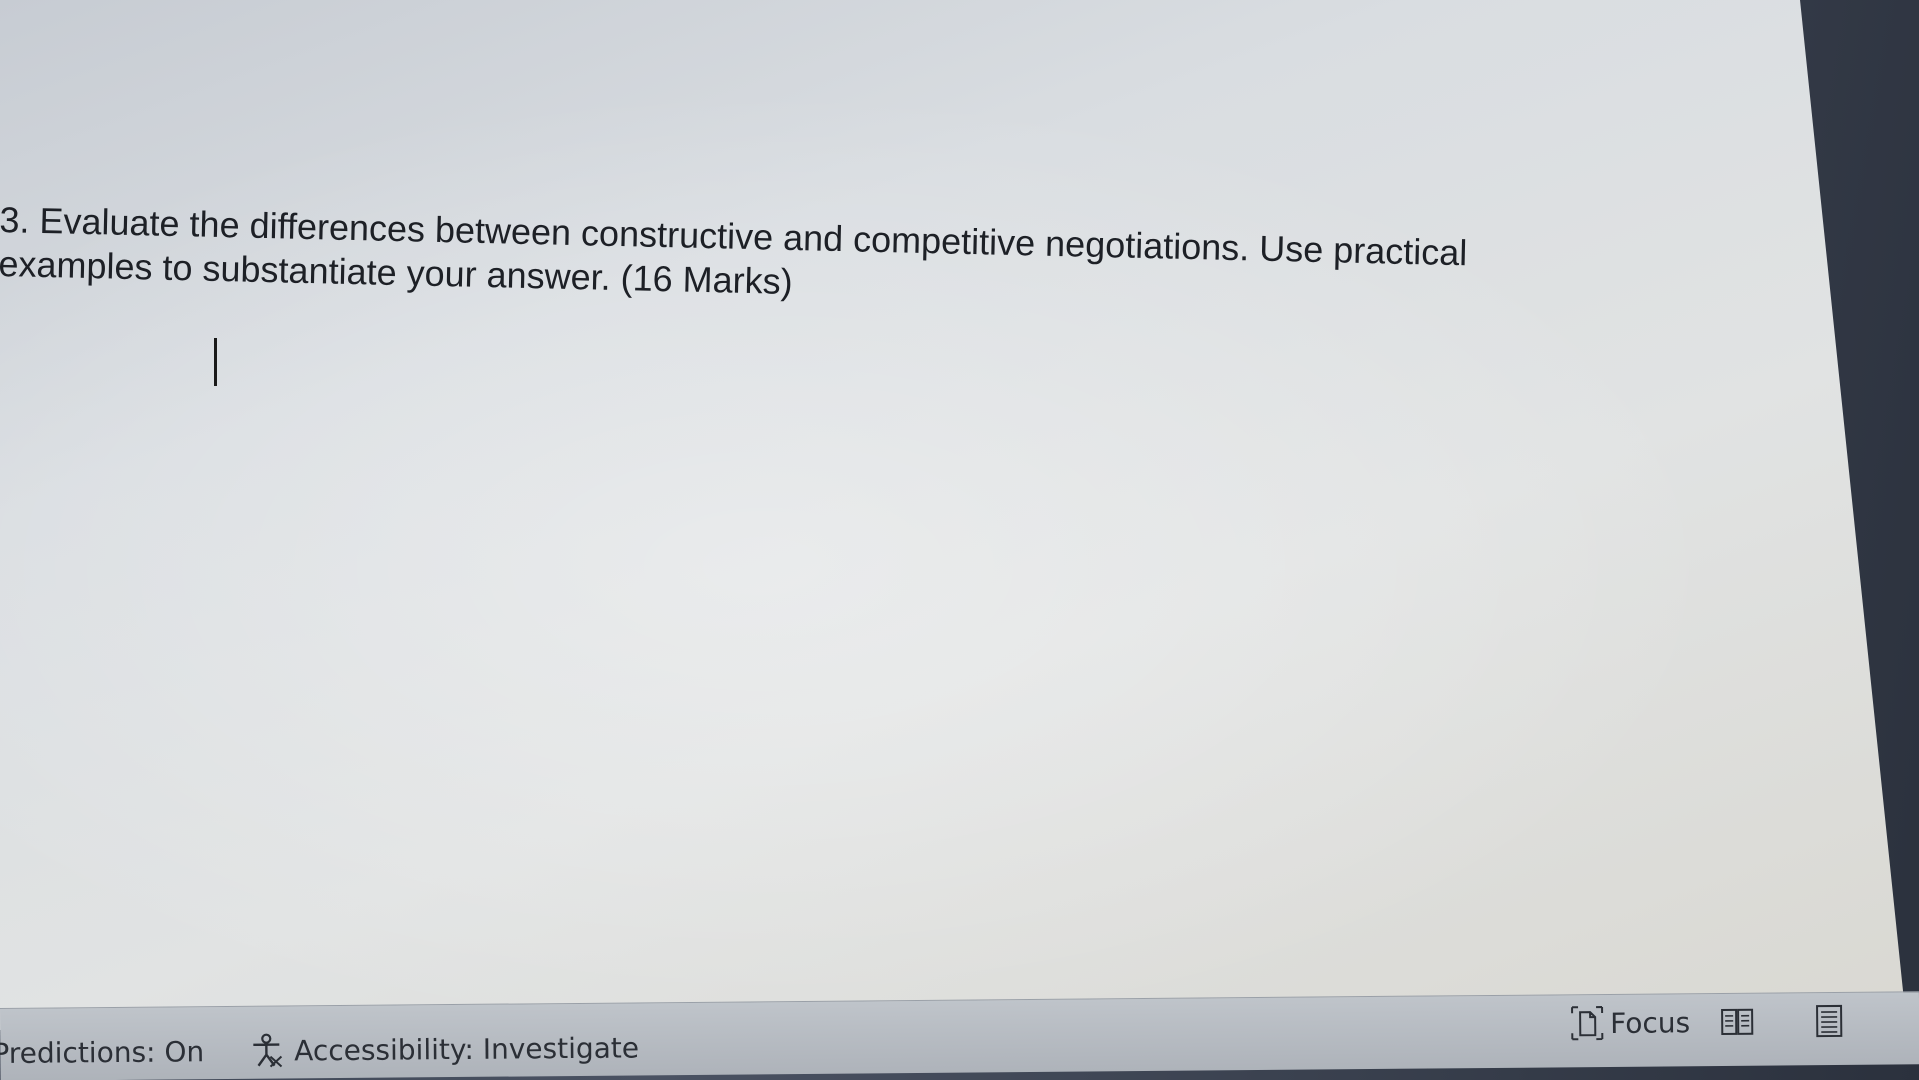  I want to click on read-mode-icon, so click(1737, 1022).